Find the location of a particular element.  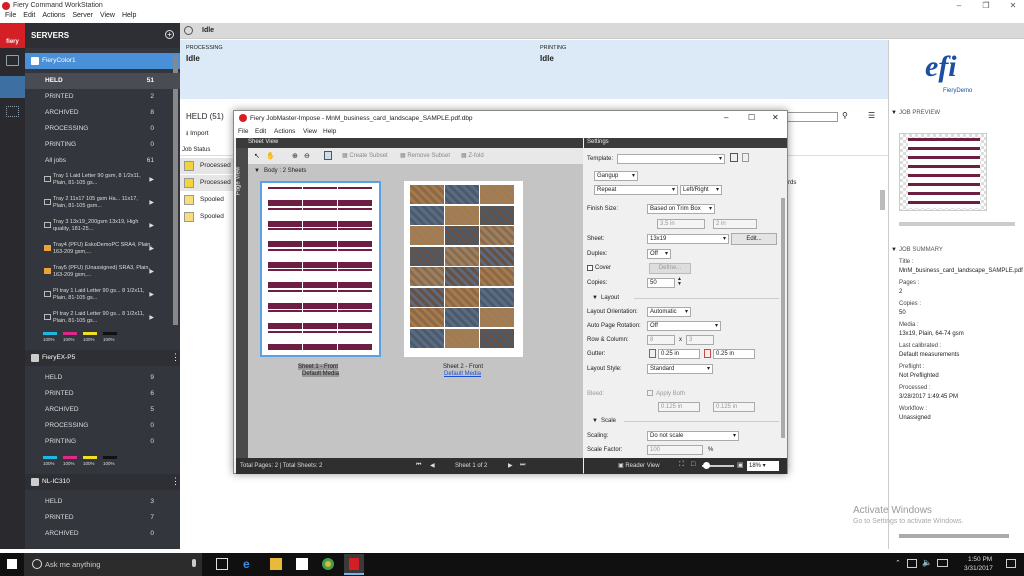

queue-held: HELD 51 is located at coordinates (102, 81).